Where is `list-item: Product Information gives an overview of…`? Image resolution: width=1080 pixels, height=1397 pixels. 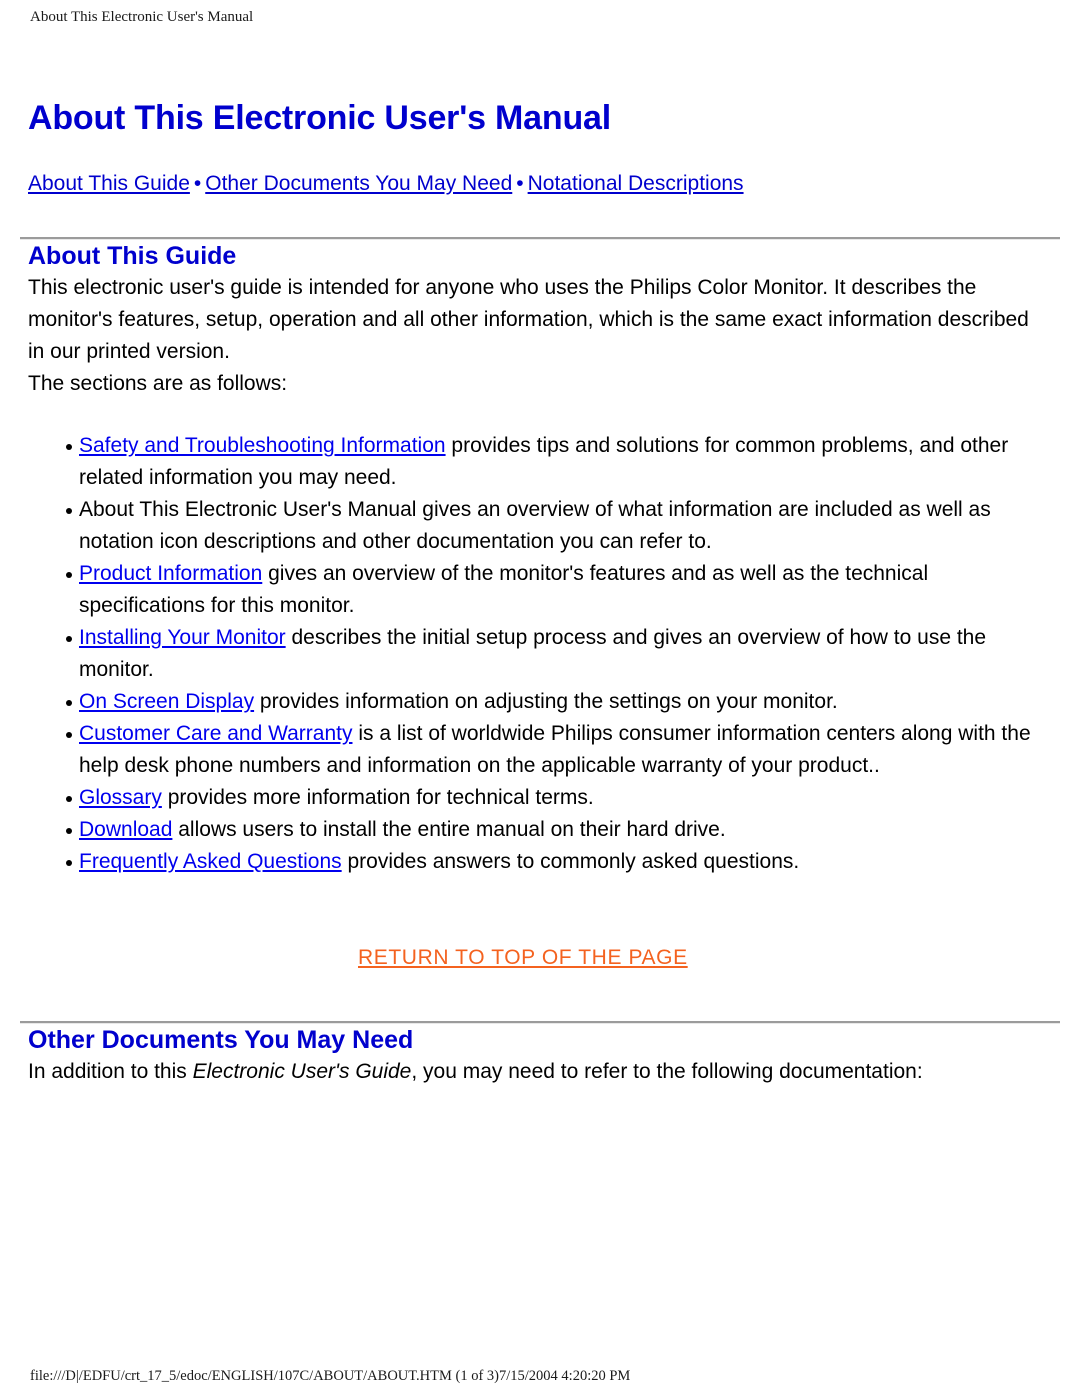 list-item: Product Information gives an overview of… is located at coordinates (543, 590).